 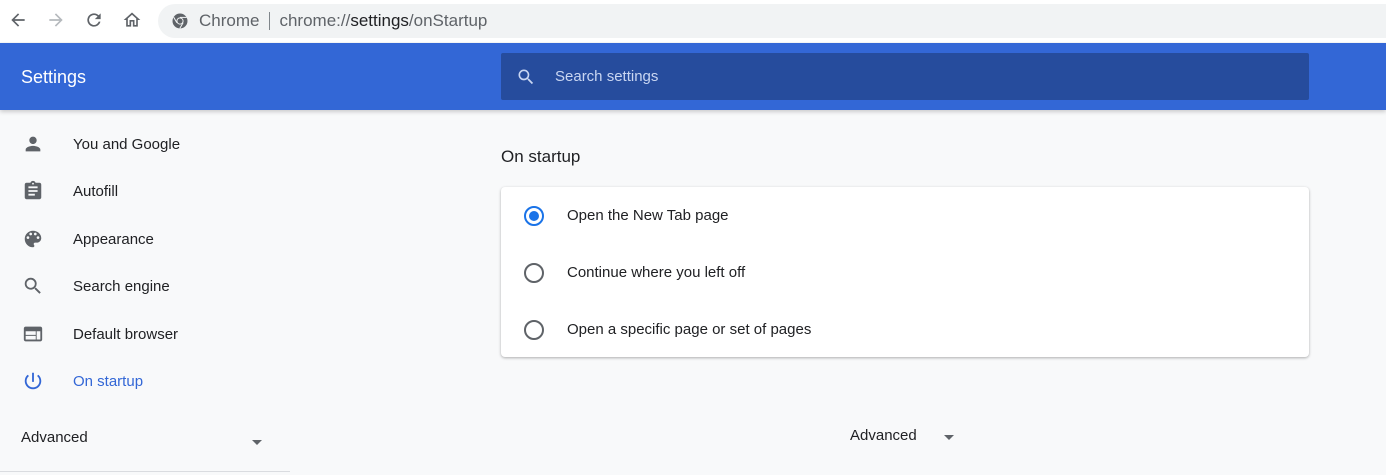 What do you see at coordinates (315, 20) in the screenshot?
I see `url-scheme: chrome://` at bounding box center [315, 20].